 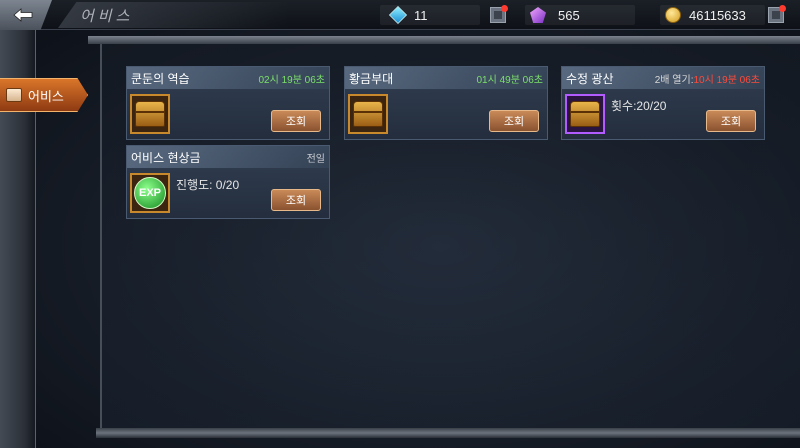 What do you see at coordinates (228, 157) in the screenshot?
I see `card-header: 어비스 현상금 전일` at bounding box center [228, 157].